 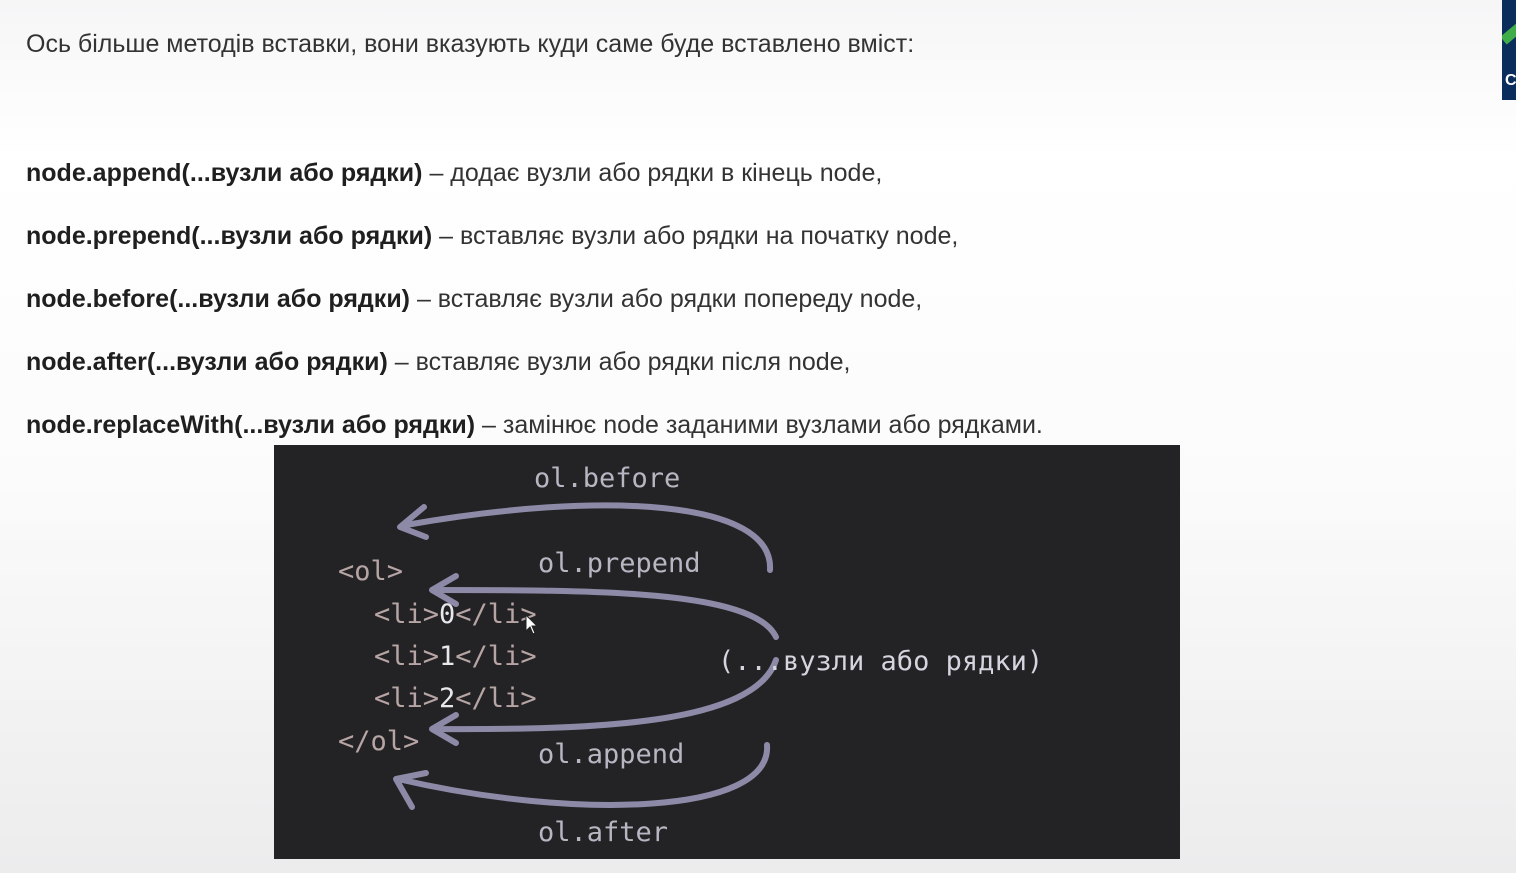 I want to click on arrow-after-head, so click(x=411, y=790).